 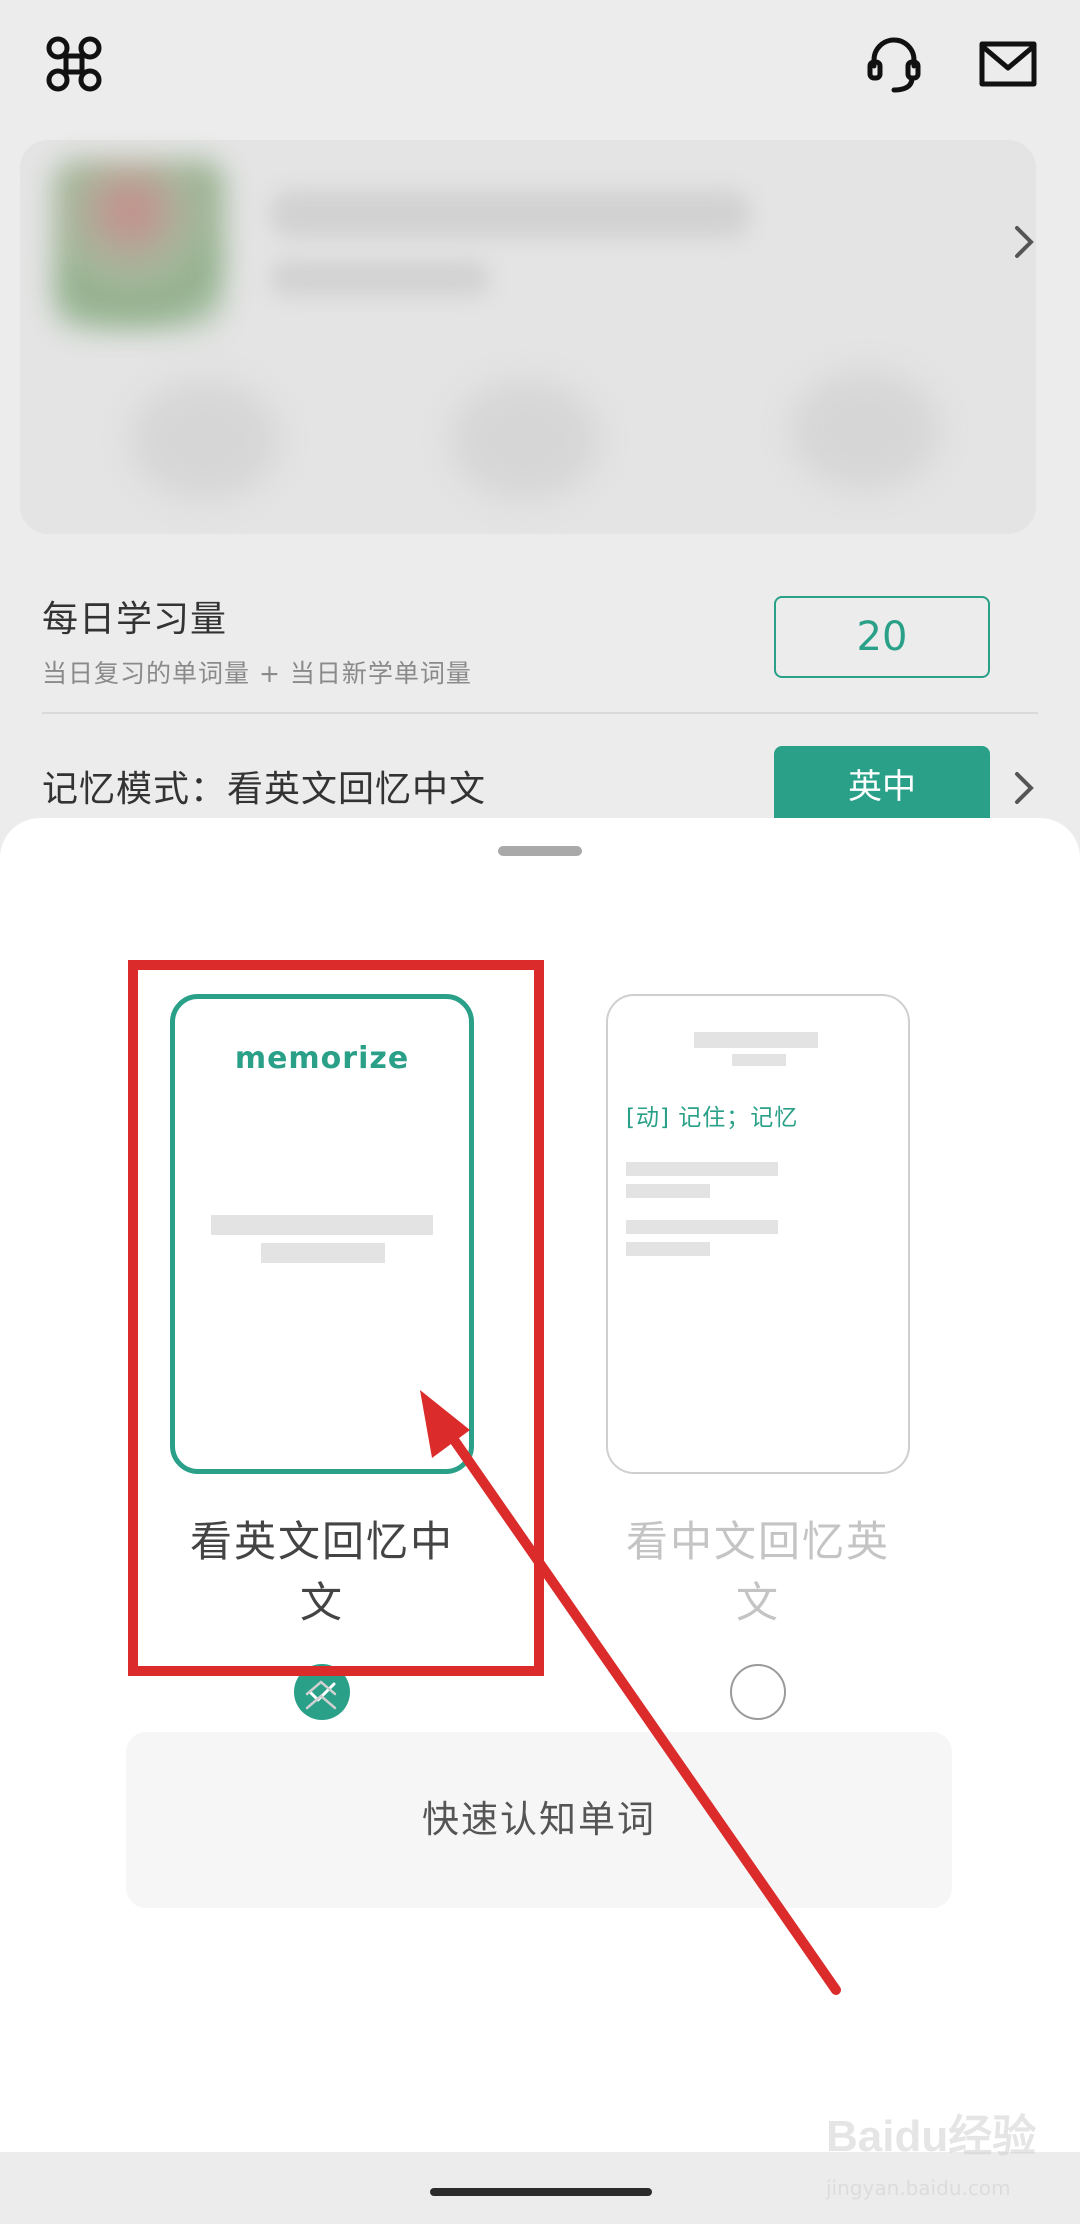 I want to click on double-chevron-up-icon, so click(x=321, y=1695).